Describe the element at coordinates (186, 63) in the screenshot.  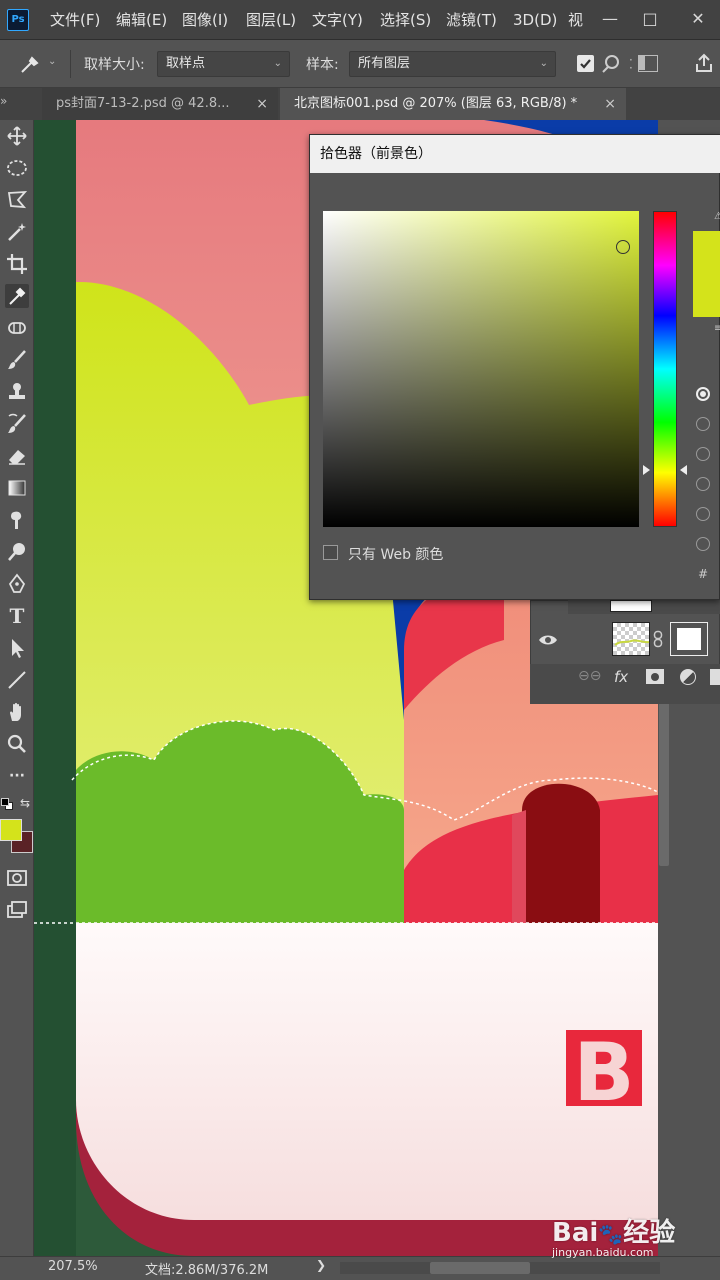
I see `sample-size-value: 取样点` at that location.